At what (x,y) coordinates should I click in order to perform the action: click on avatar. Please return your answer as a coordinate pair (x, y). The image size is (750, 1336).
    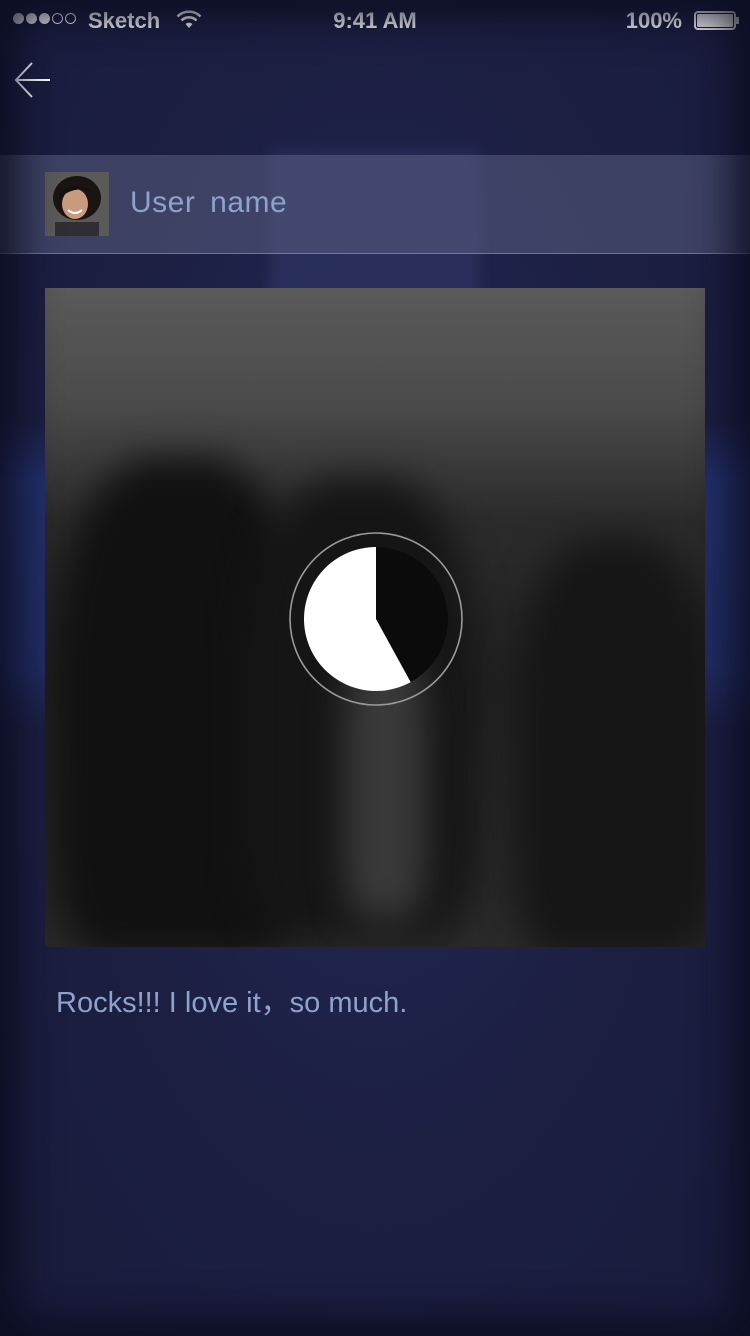
    Looking at the image, I should click on (77, 204).